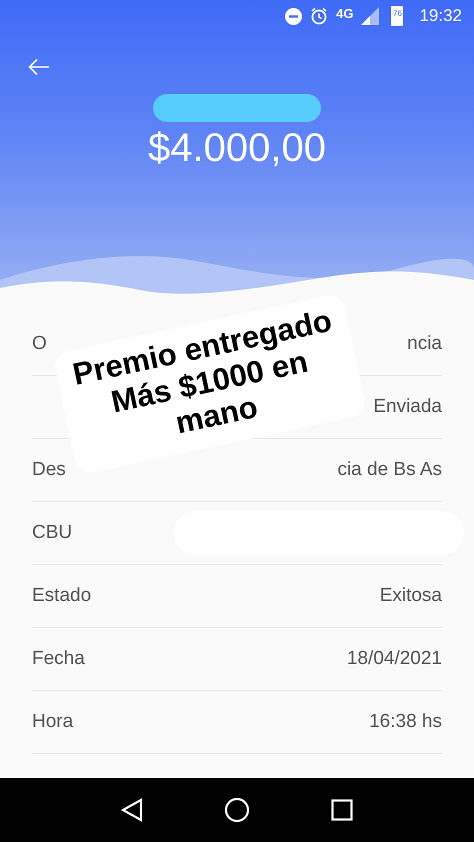 The height and width of the screenshot is (842, 474). What do you see at coordinates (62, 596) in the screenshot?
I see `row-label: Estado` at bounding box center [62, 596].